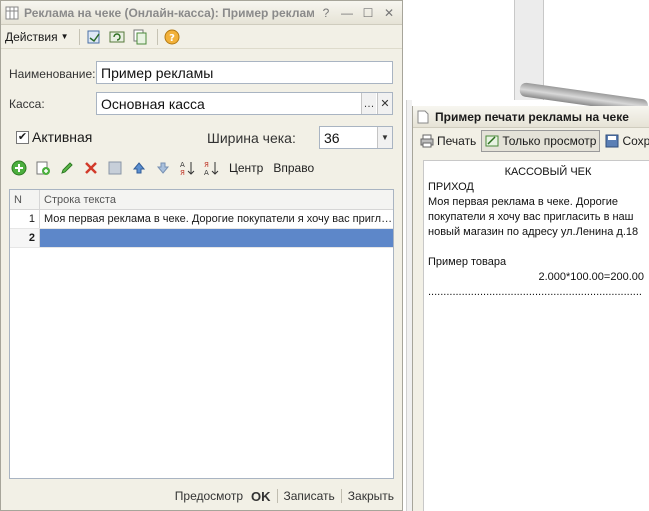 The image size is (649, 511). I want to click on chevron-down-icon: ▼, so click(384, 137).